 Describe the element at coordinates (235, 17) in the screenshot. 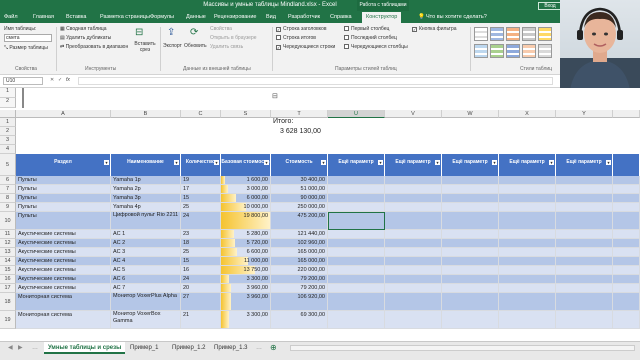

I see `tab-review: Рецензирование` at that location.